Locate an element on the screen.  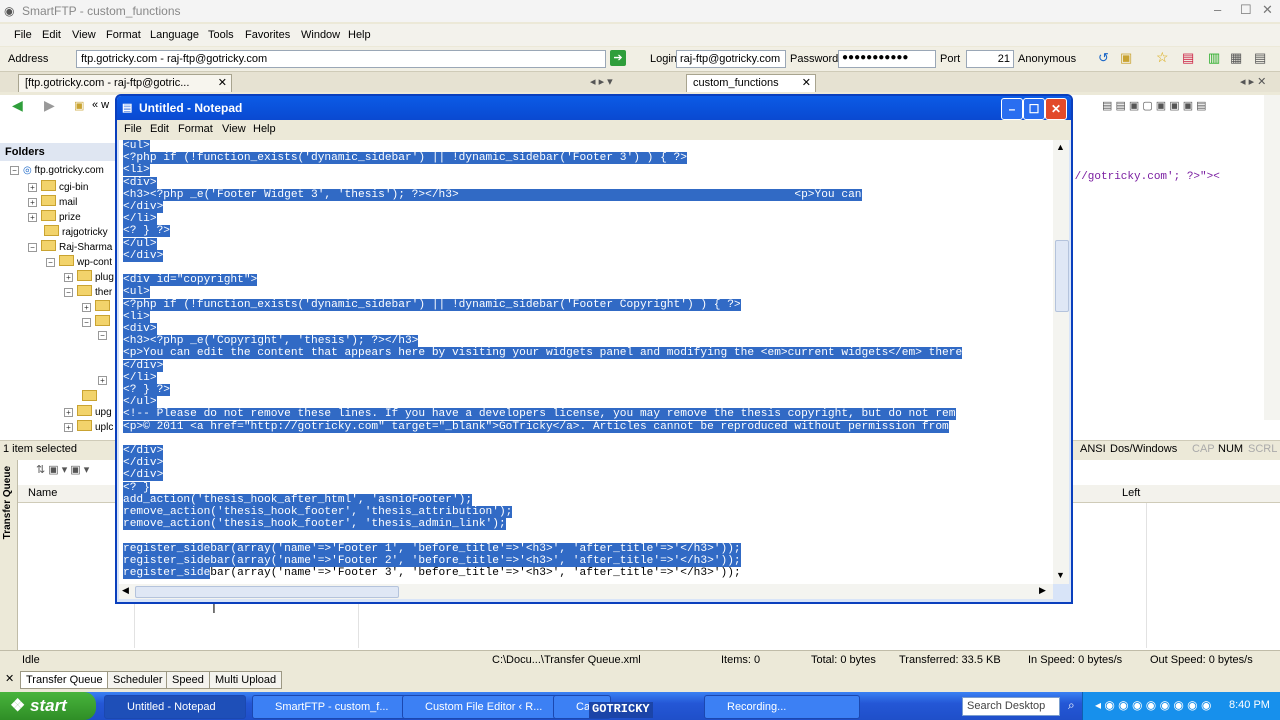
layout-icon: ▥ is located at coordinates (1214, 58).